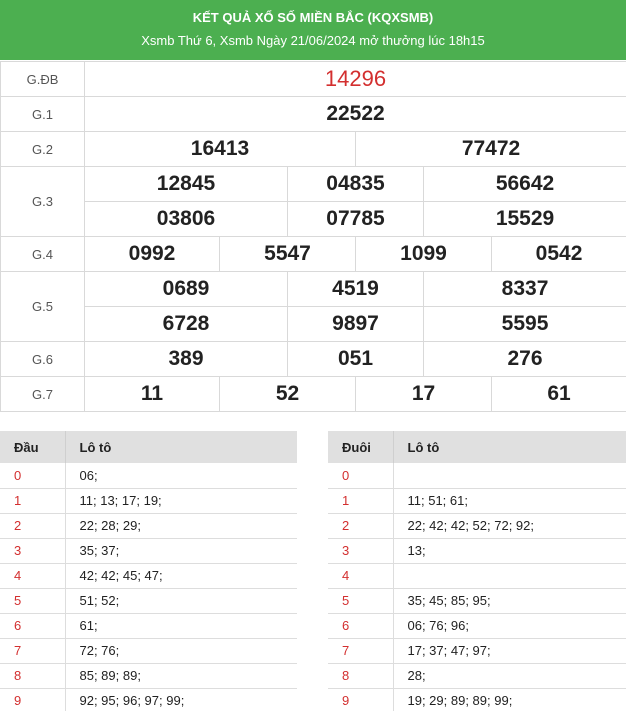  Describe the element at coordinates (148, 676) in the screenshot. I see `table-row: 8 85; 89; 89;` at that location.